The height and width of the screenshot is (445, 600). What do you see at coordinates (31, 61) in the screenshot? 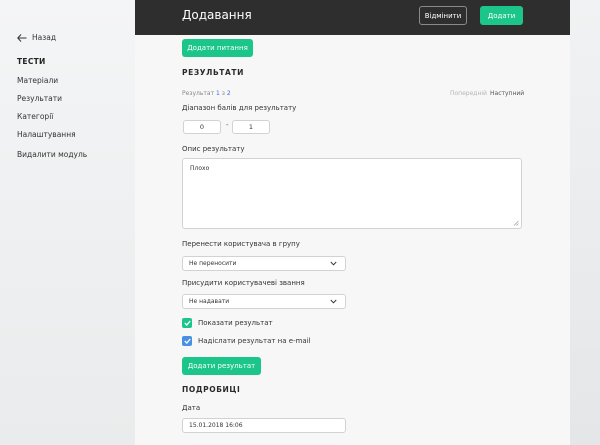
I see `sidebar-section-title: ТЕСТИ` at bounding box center [31, 61].